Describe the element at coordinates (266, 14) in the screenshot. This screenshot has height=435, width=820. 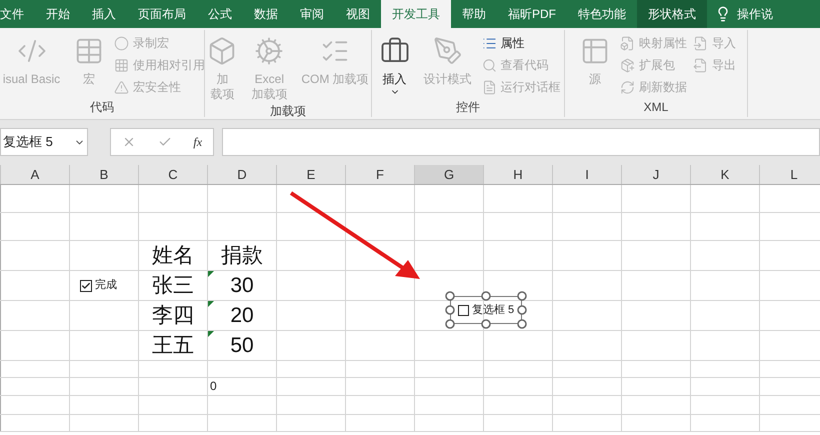
I see `ribbon-tab: 数据` at that location.